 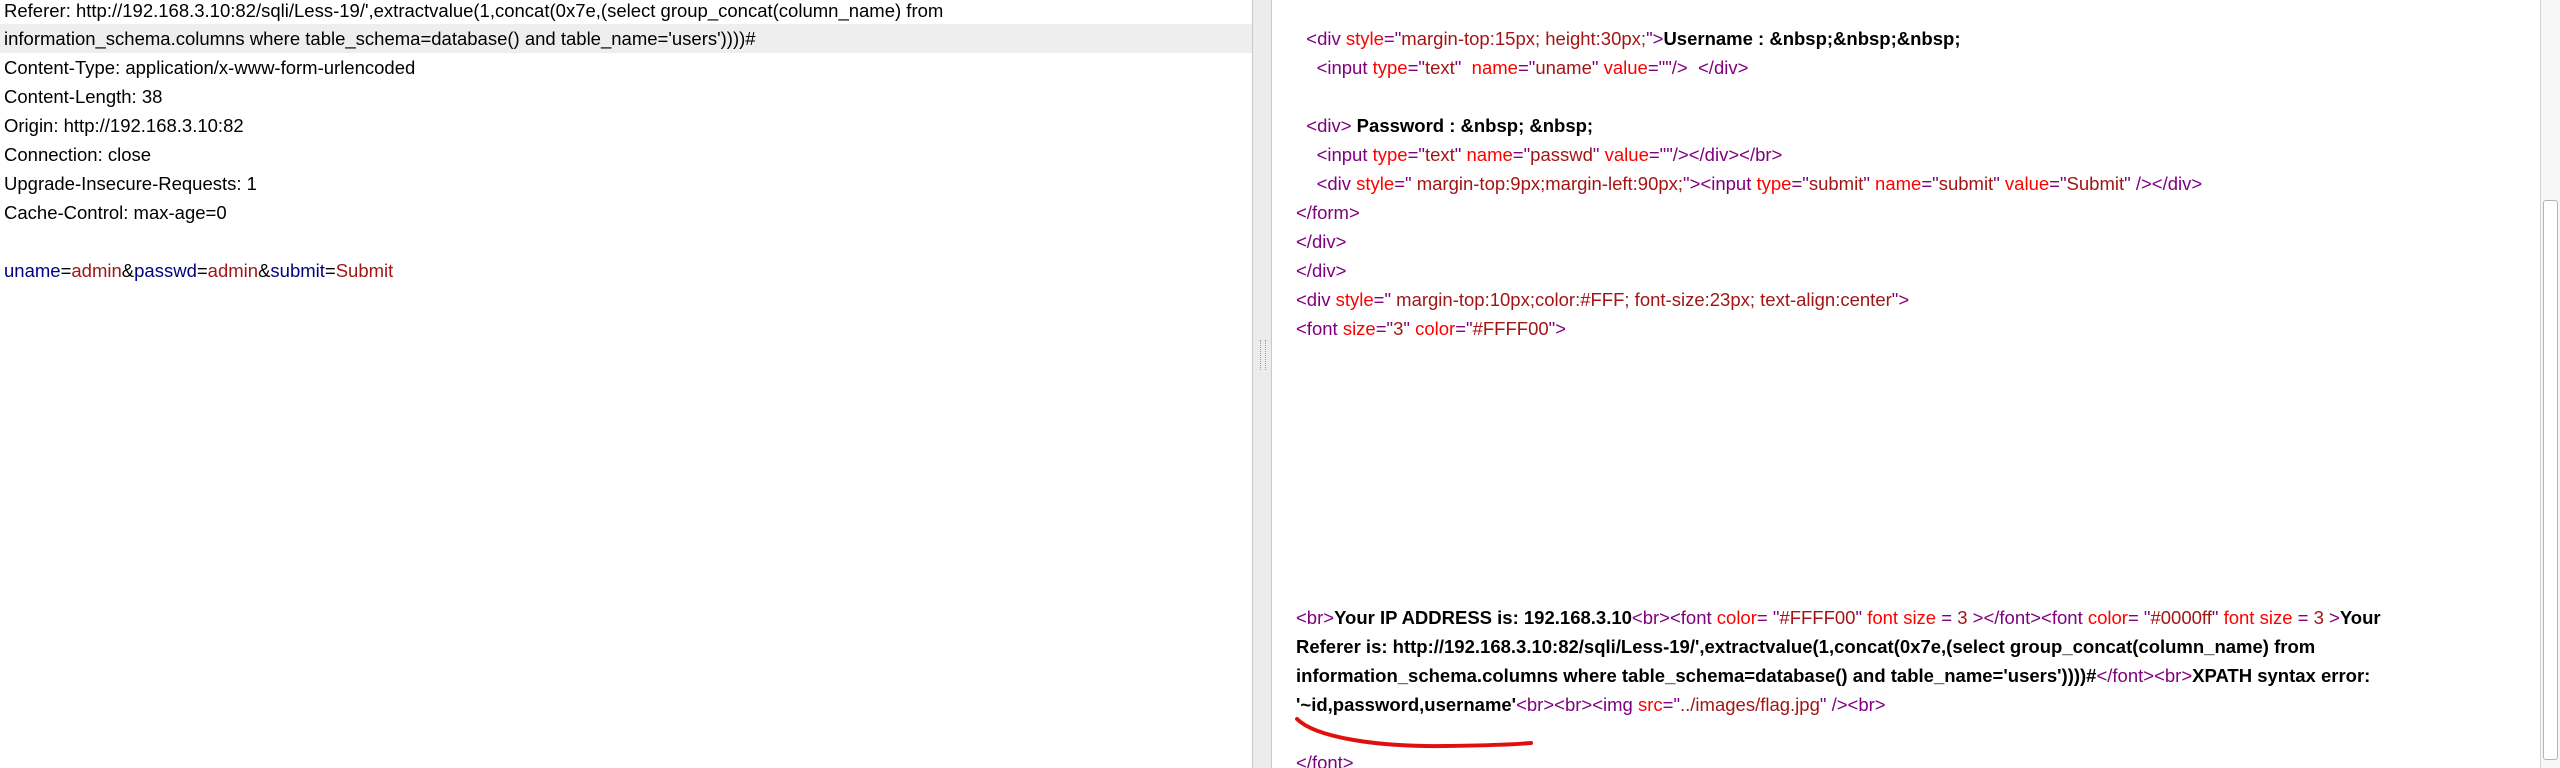 What do you see at coordinates (2258, 617) in the screenshot?
I see `code-token: font size` at bounding box center [2258, 617].